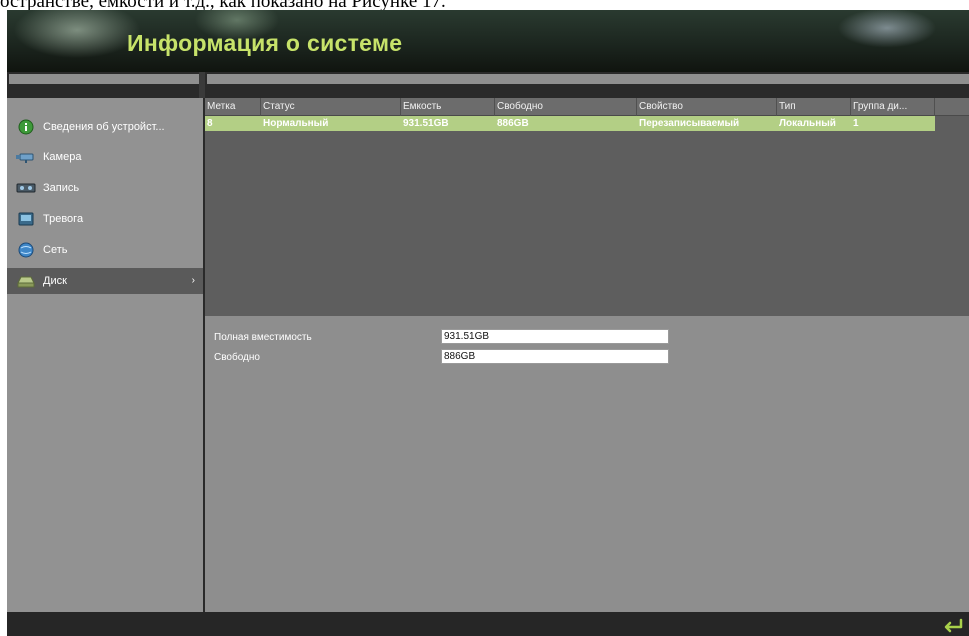 The height and width of the screenshot is (636, 969). What do you see at coordinates (953, 624) in the screenshot?
I see `back-arrow-icon` at bounding box center [953, 624].